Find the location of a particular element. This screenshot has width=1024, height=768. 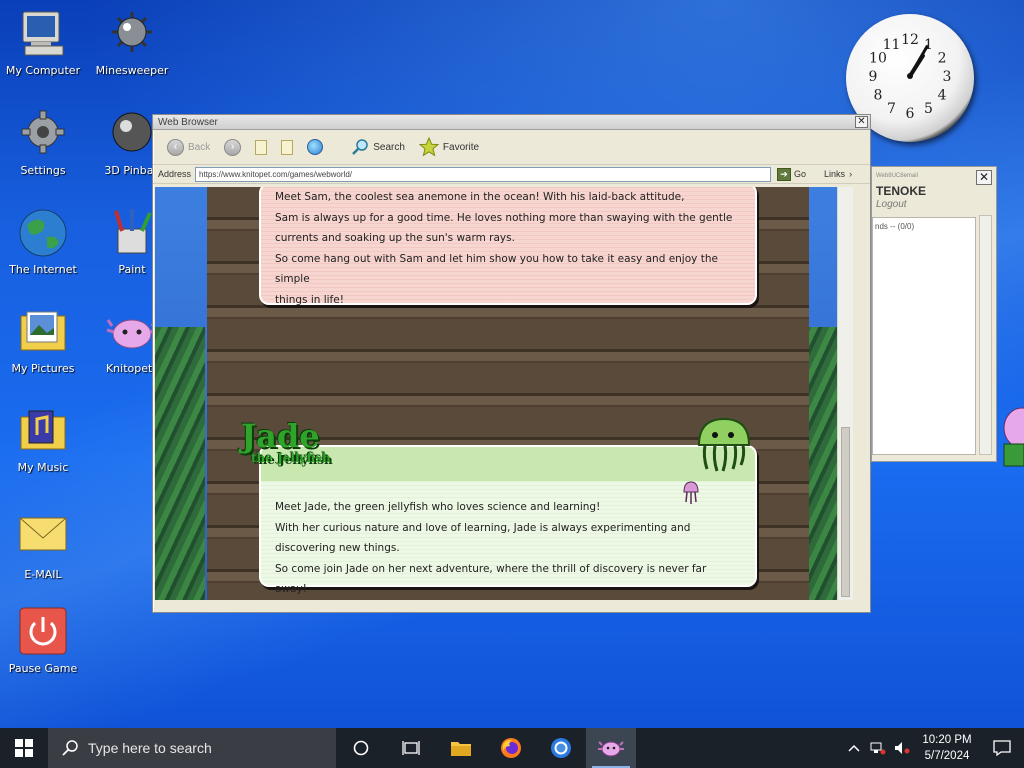

address-input: https://www.knitopet.com/games/webworld/ is located at coordinates (483, 174).